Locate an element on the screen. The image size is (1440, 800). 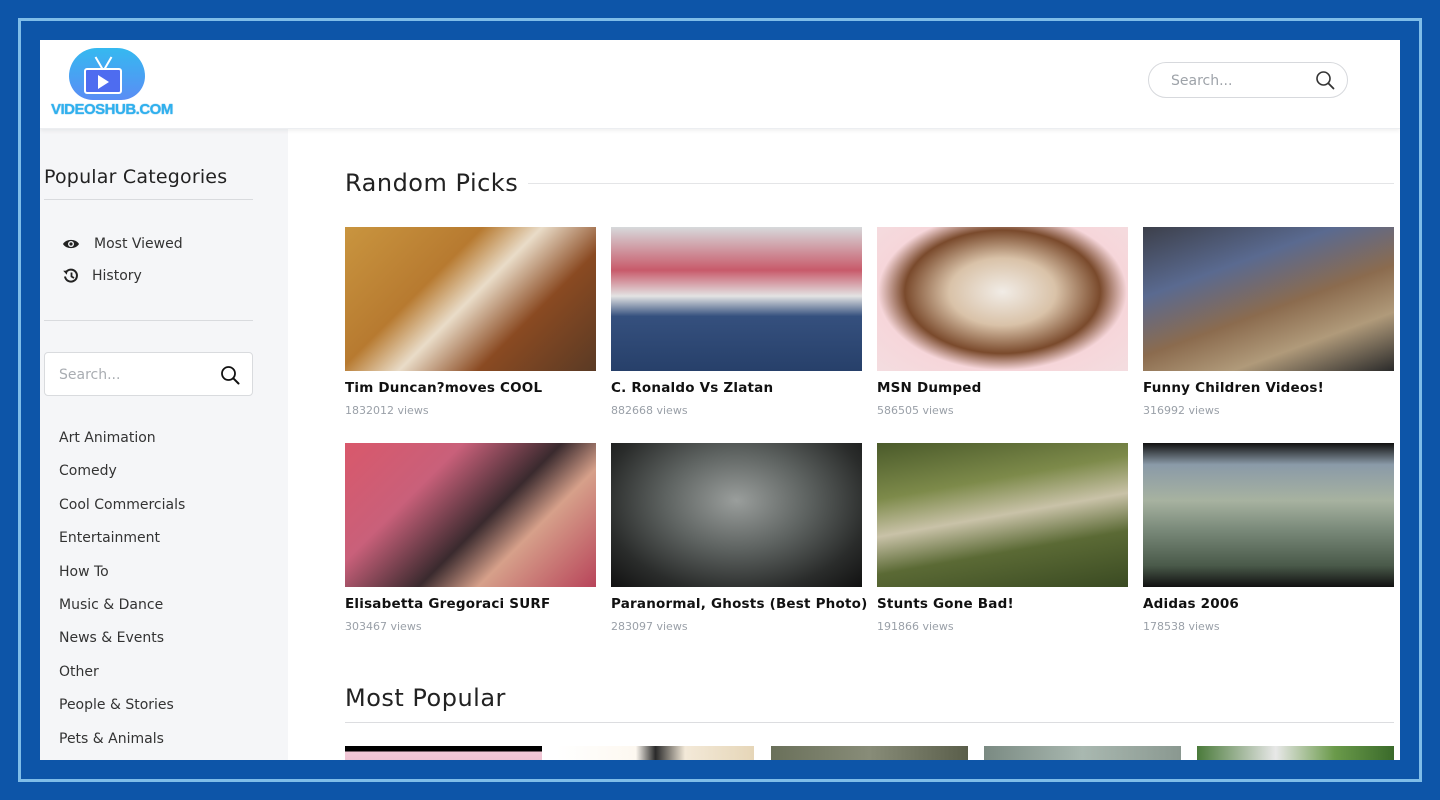
video-views: 303467 views is located at coordinates (383, 626).